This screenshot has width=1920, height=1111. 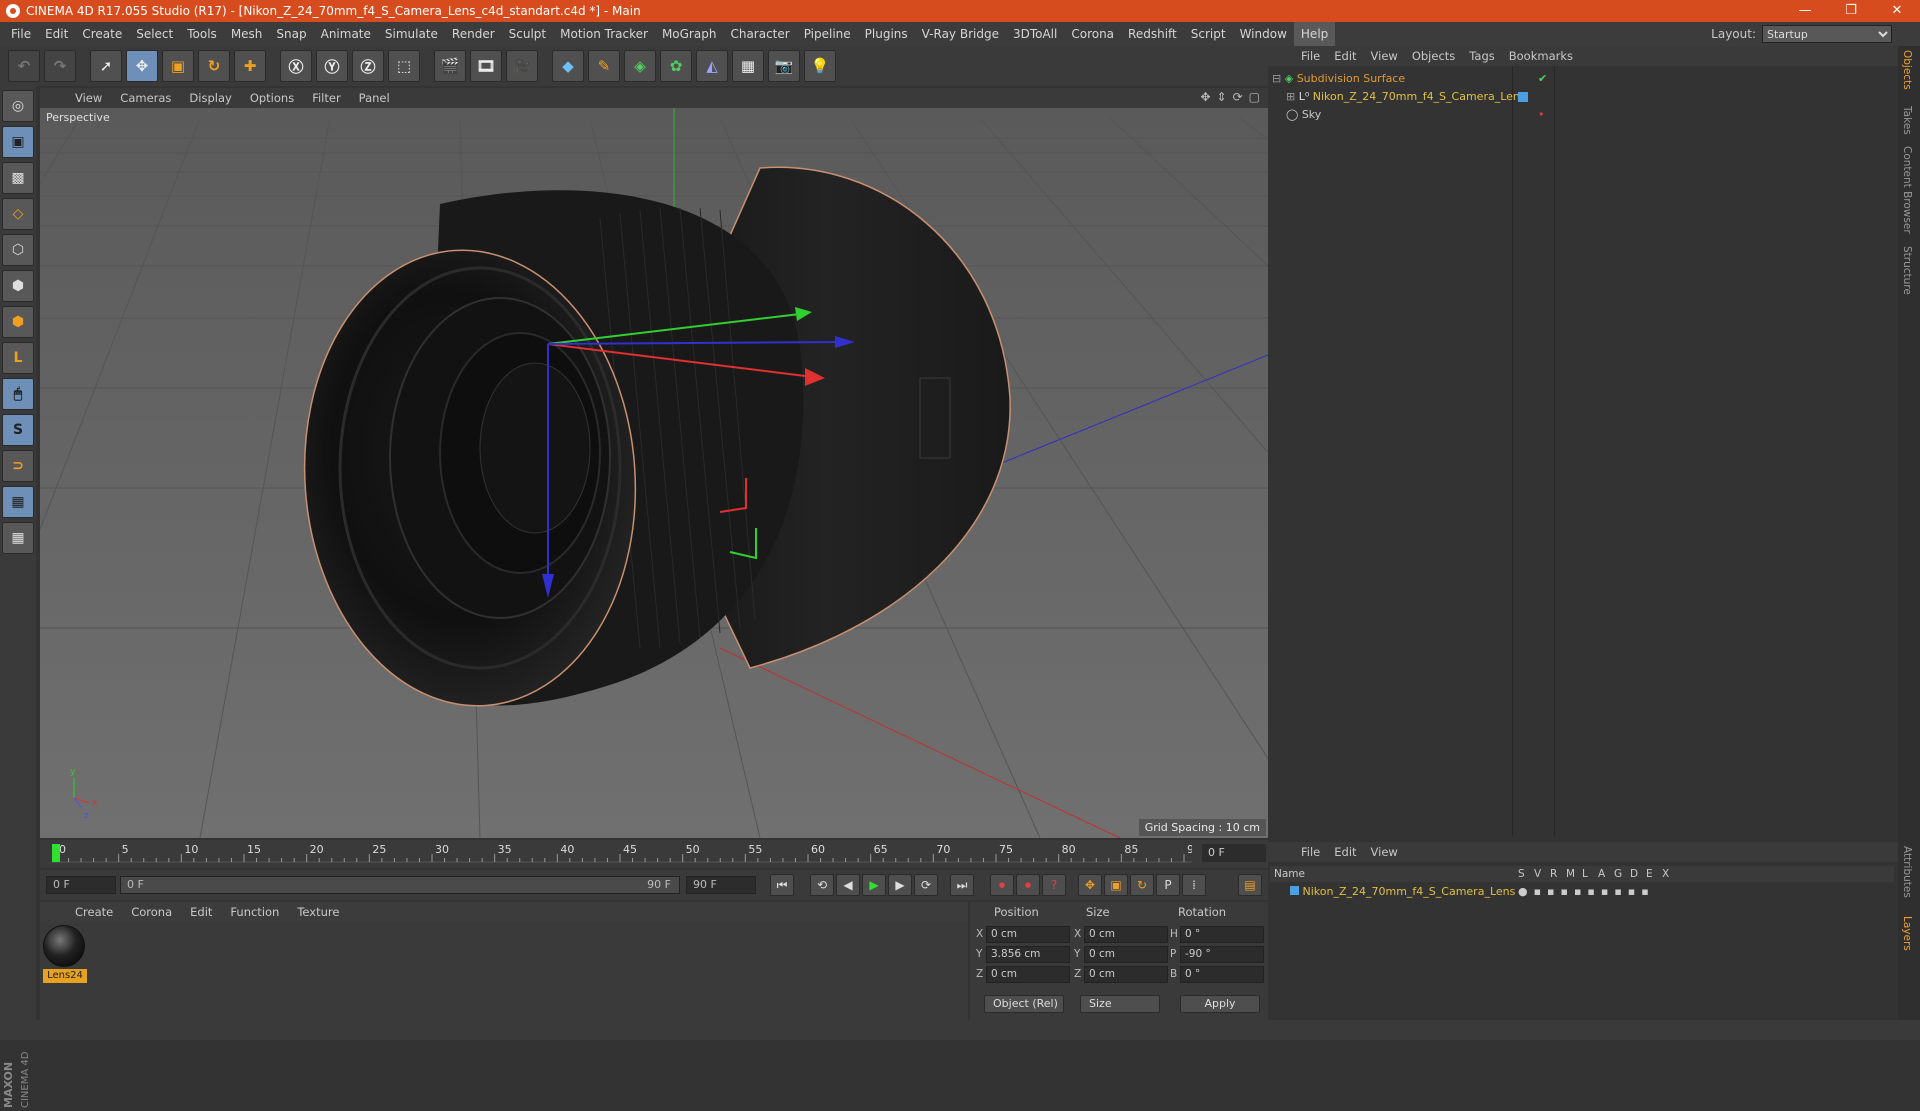 What do you see at coordinates (1152, 34) in the screenshot?
I see `menu-redshift: Redshift` at bounding box center [1152, 34].